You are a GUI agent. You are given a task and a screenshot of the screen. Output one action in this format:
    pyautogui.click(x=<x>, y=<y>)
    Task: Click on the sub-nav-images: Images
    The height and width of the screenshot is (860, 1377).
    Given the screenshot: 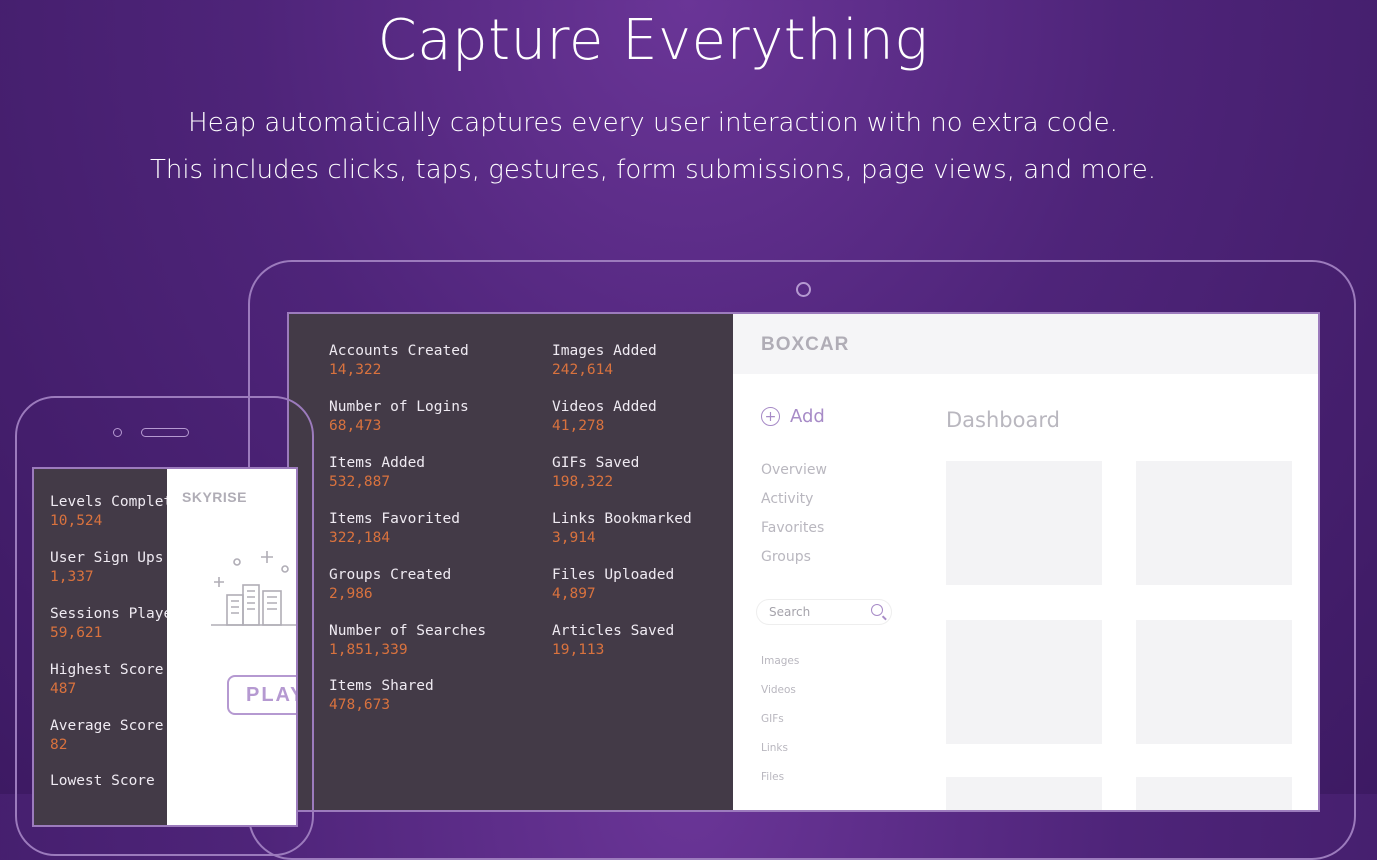 What is the action you would take?
    pyautogui.click(x=780, y=661)
    